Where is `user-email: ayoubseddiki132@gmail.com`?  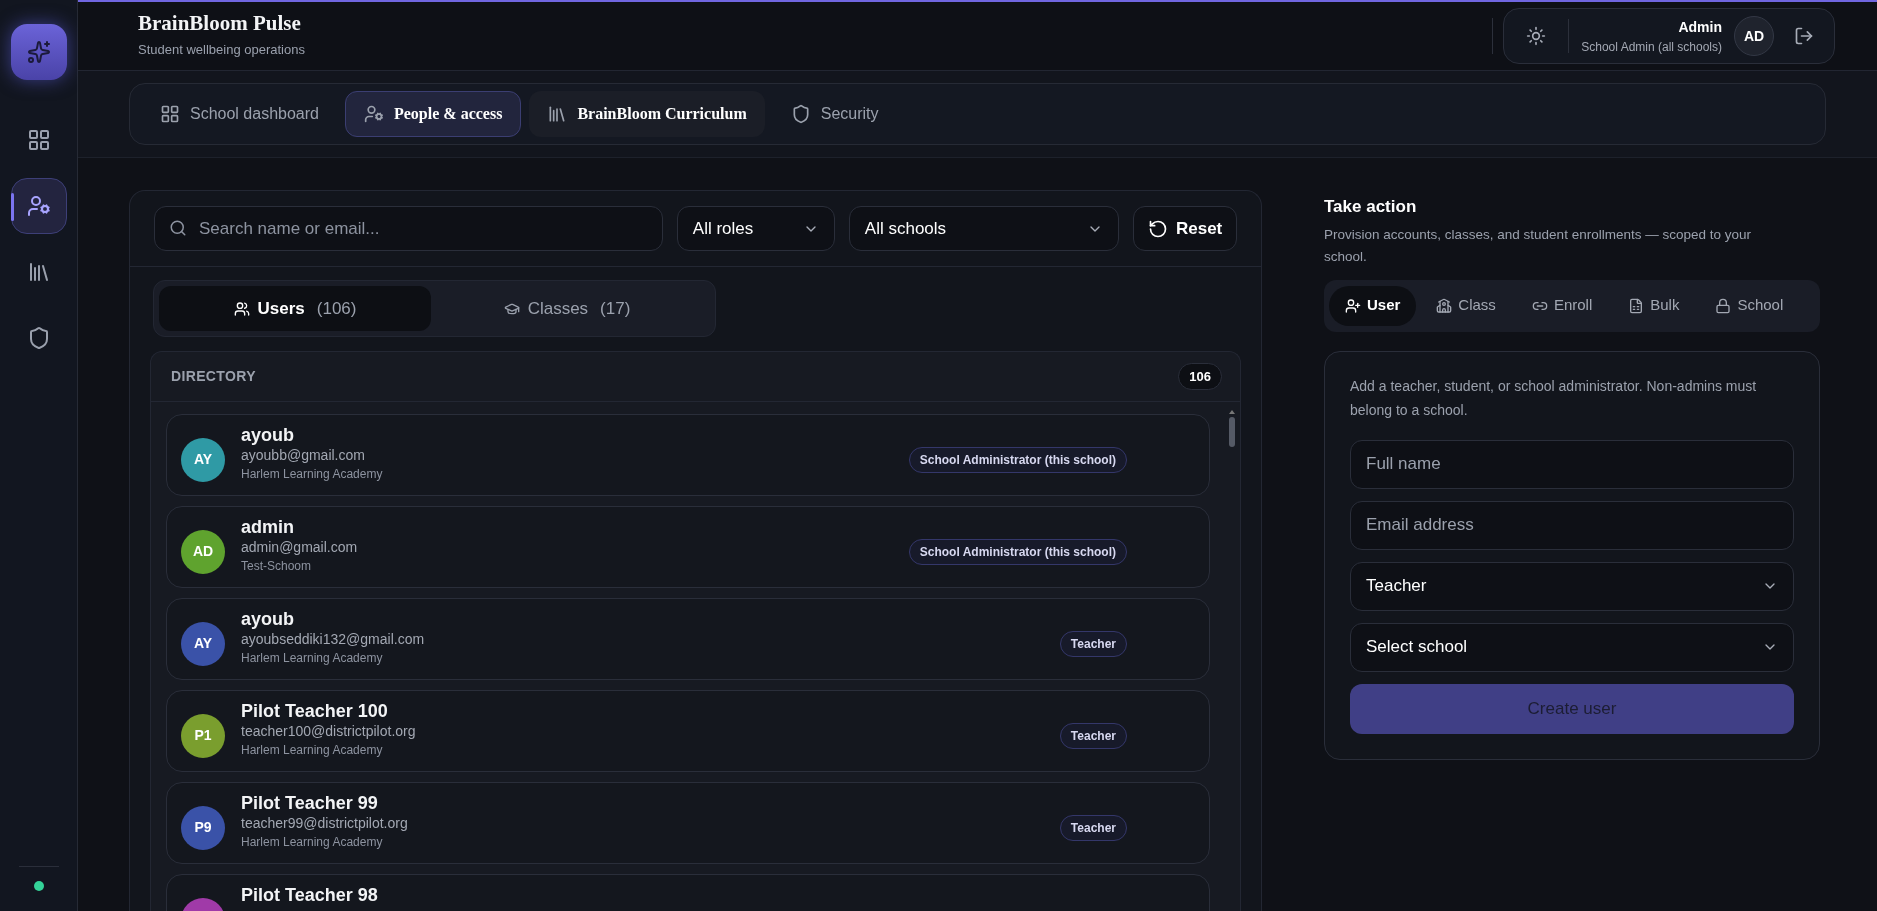
user-email: ayoubseddiki132@gmail.com is located at coordinates (333, 639).